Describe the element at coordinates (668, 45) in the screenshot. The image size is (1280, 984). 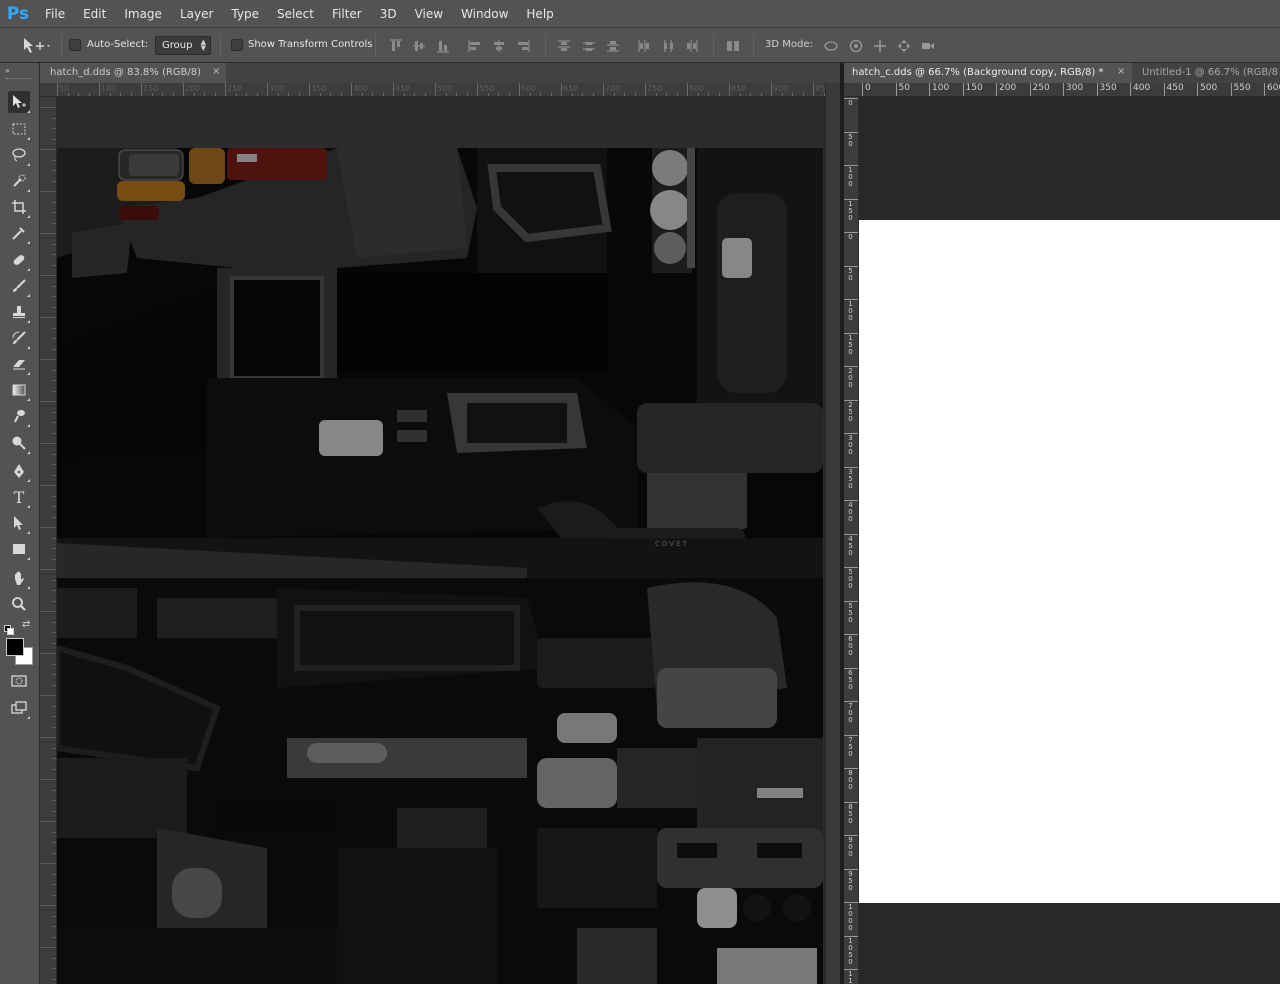
I see `distribute-horizontal-centers-icon` at that location.